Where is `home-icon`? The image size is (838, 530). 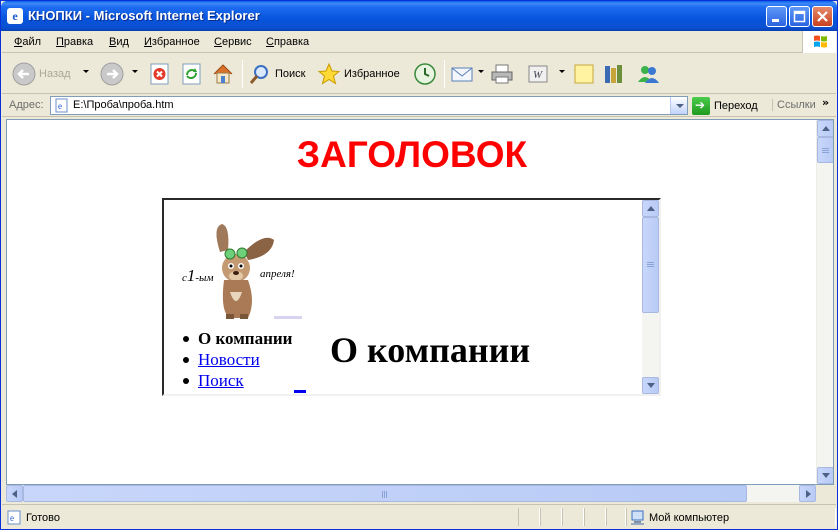 home-icon is located at coordinates (223, 74).